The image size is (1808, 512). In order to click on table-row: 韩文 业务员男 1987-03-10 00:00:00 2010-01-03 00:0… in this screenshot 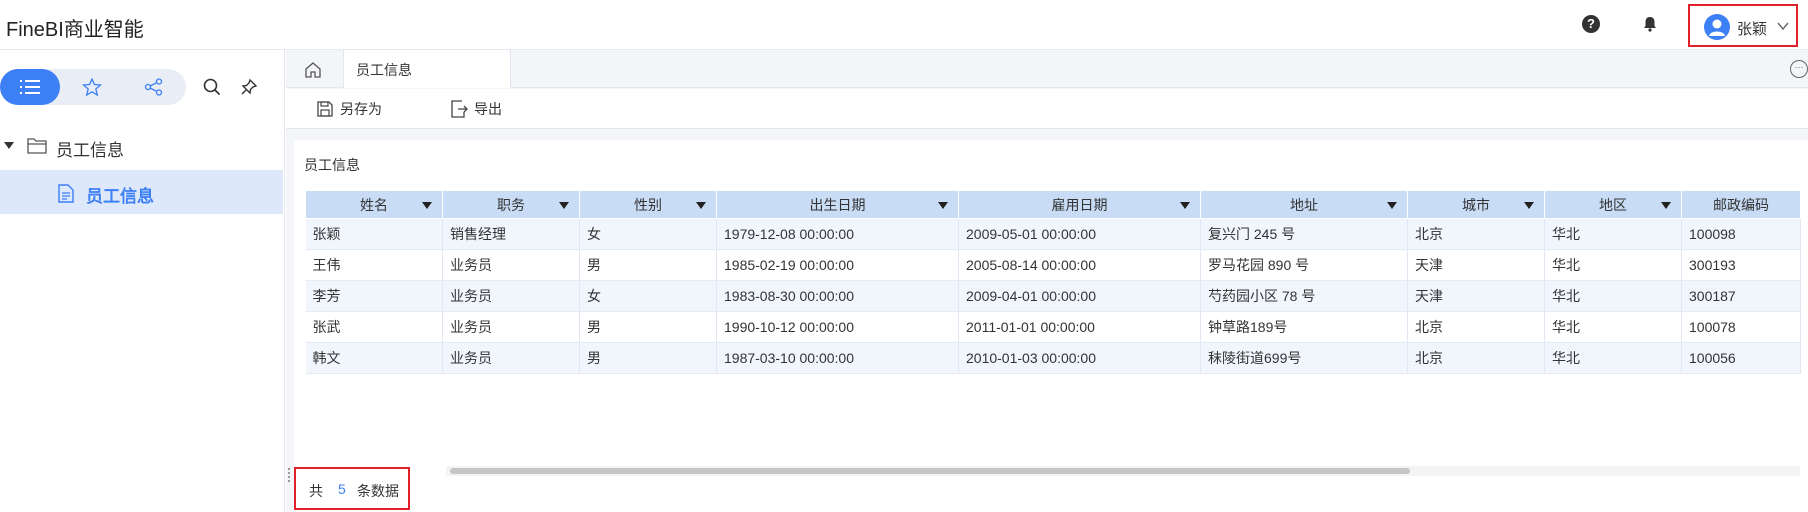, I will do `click(1053, 358)`.